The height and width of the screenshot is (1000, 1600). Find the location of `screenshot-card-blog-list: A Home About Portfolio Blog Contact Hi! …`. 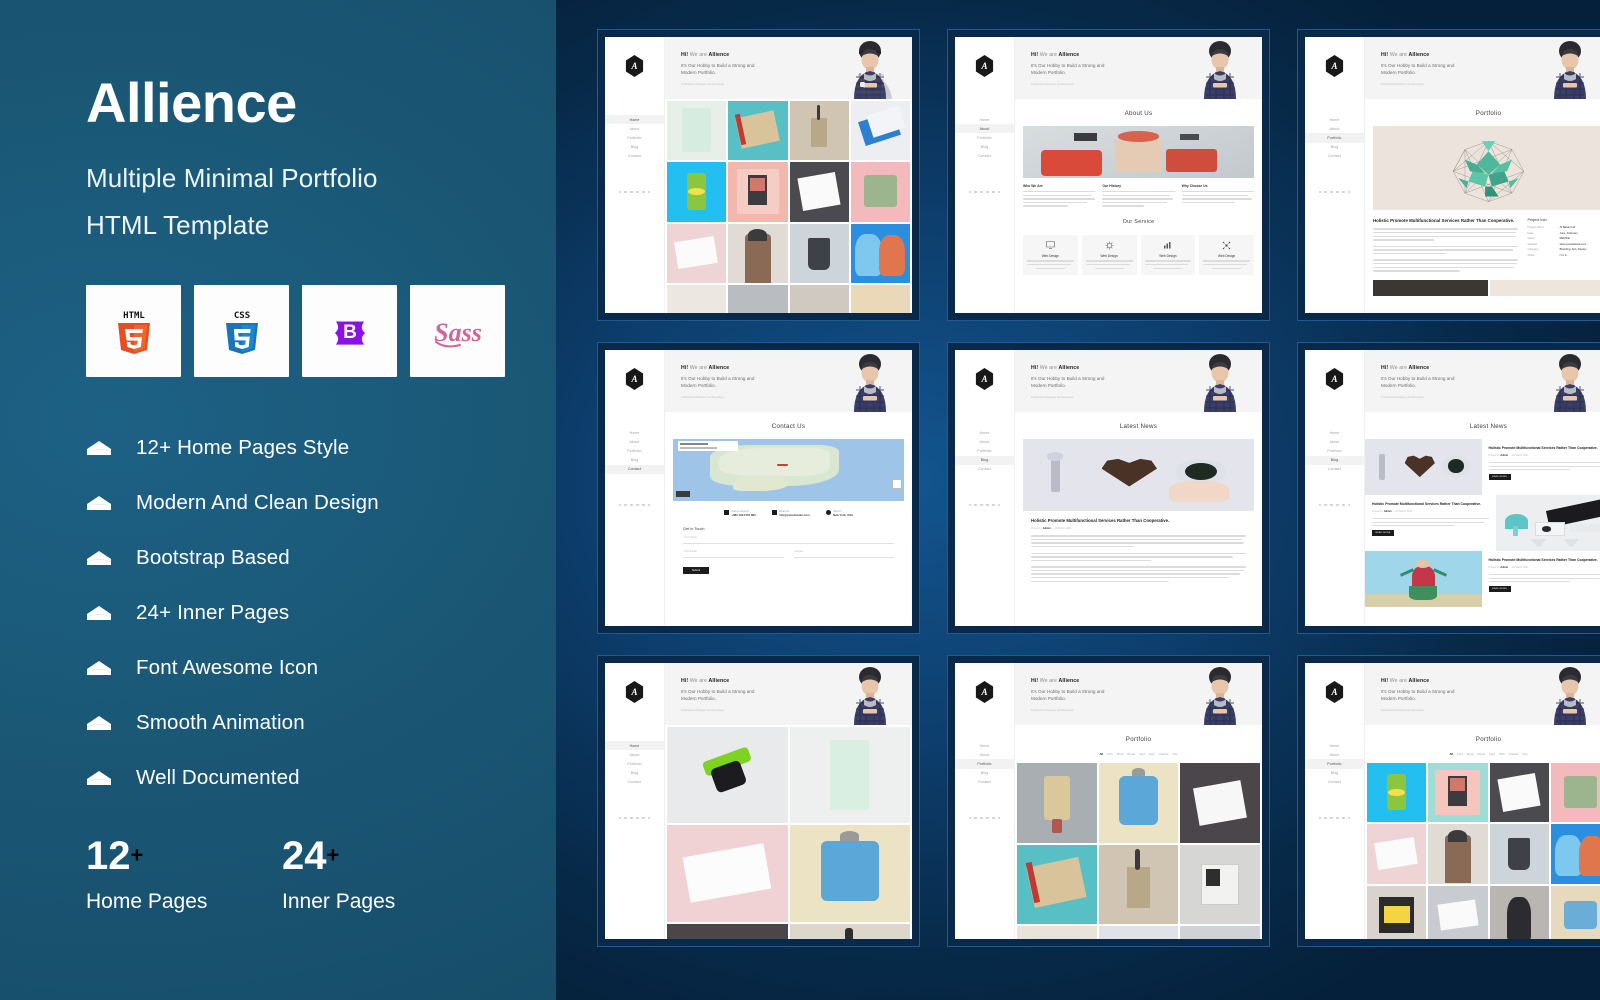

screenshot-card-blog-list: A Home About Portfolio Blog Contact Hi! … is located at coordinates (1448, 488).